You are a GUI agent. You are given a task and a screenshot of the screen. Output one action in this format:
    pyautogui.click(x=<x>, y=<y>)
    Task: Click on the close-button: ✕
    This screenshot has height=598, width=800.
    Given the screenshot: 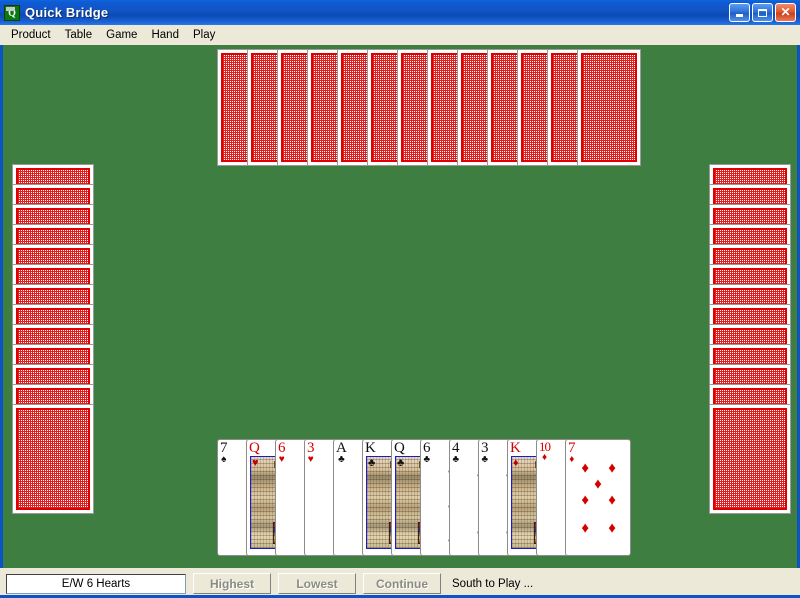 What is the action you would take?
    pyautogui.click(x=785, y=12)
    